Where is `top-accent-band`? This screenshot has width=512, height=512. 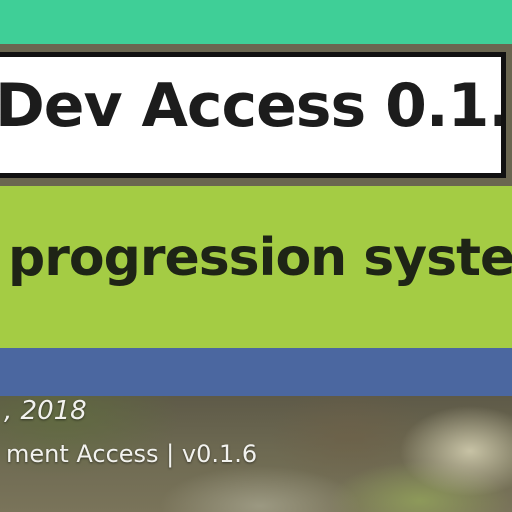 top-accent-band is located at coordinates (256, 22).